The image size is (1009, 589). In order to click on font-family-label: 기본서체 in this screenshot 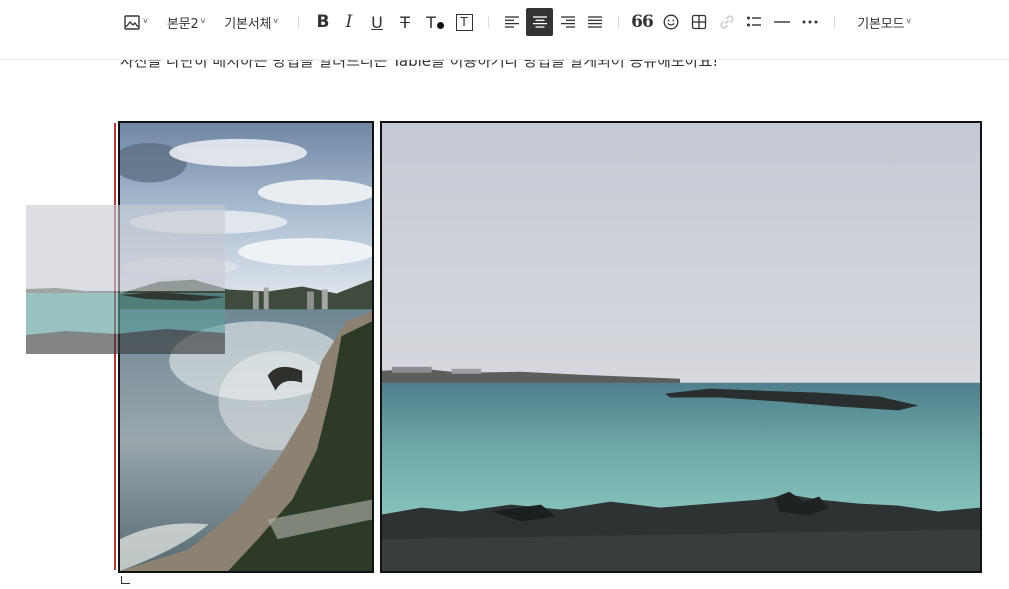, I will do `click(248, 24)`.